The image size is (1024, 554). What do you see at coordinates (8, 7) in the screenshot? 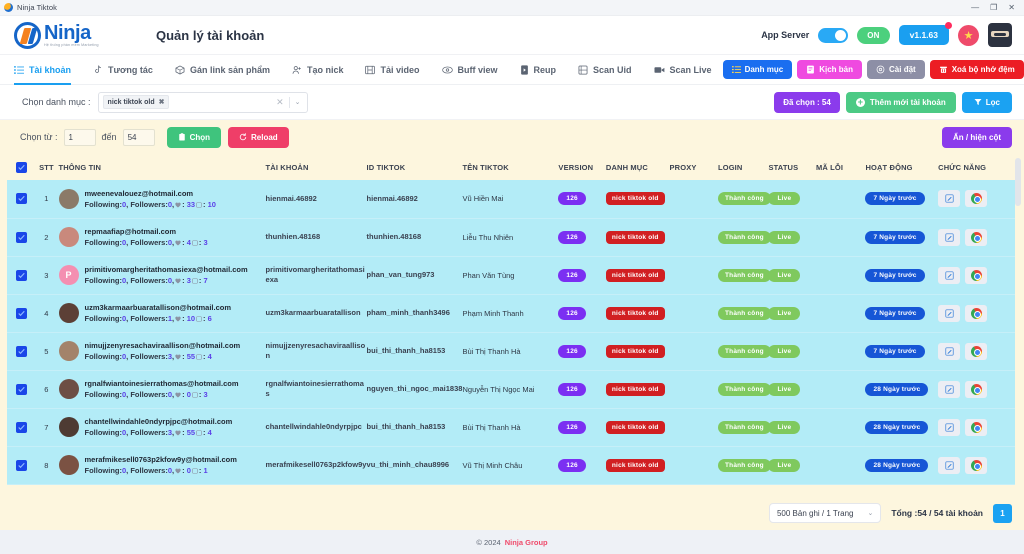
I see `app-logo-icon` at bounding box center [8, 7].